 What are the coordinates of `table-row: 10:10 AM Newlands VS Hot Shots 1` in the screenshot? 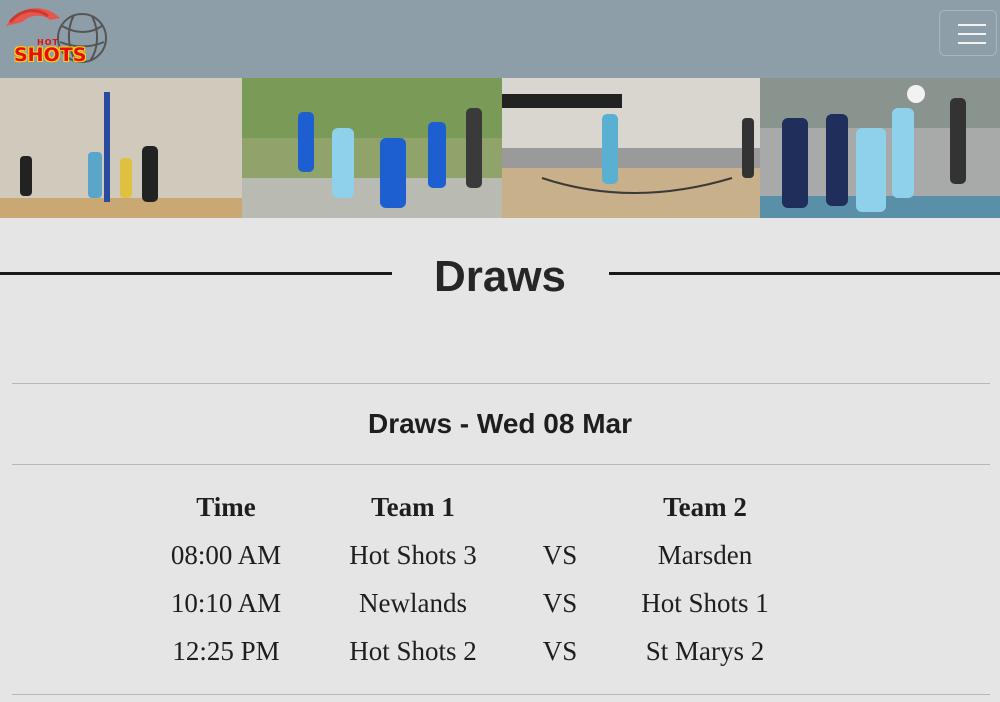 It's located at (500, 612).